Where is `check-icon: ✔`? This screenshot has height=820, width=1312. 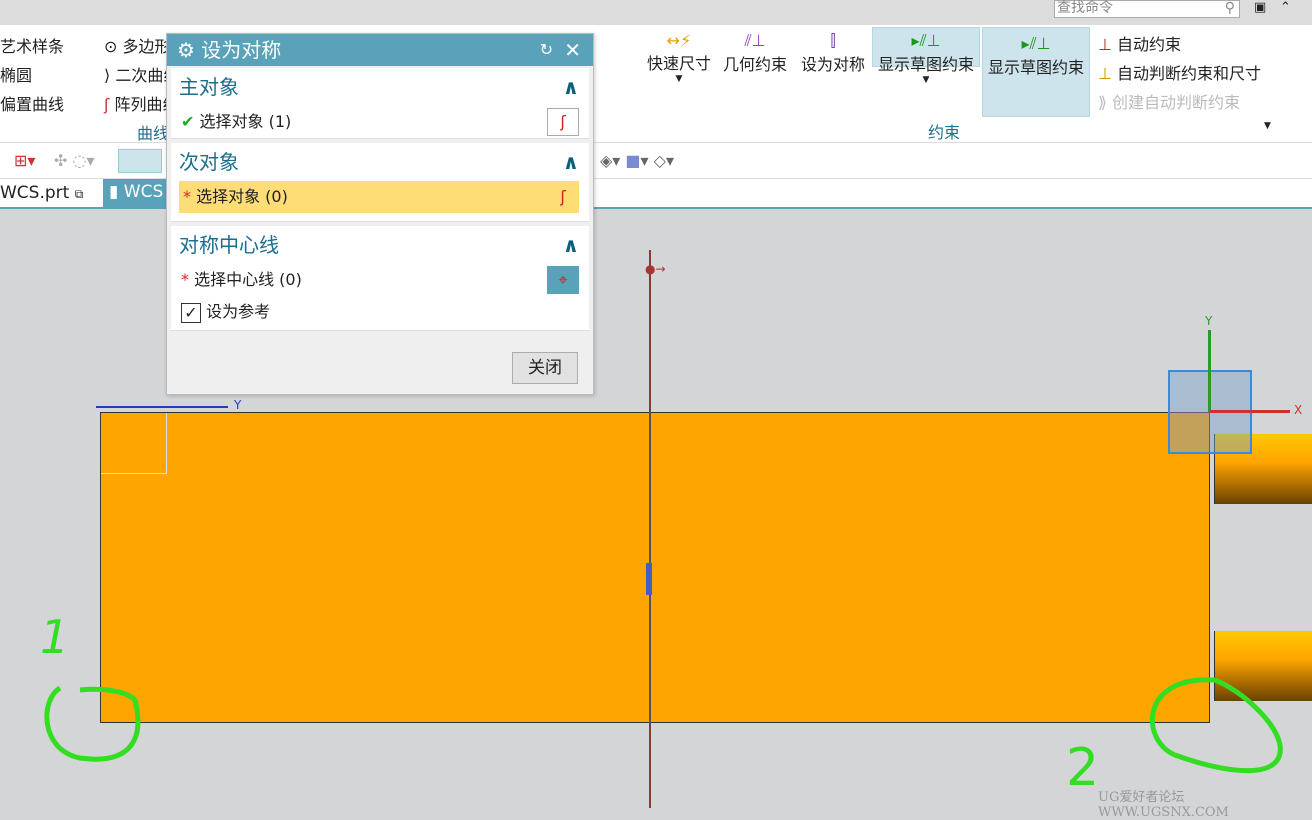
check-icon: ✔ is located at coordinates (188, 121).